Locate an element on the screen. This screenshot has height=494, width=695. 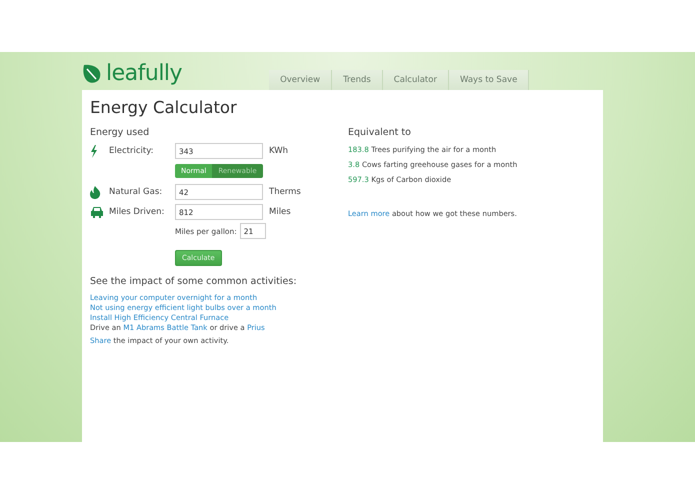
field-label: Natural Gas: is located at coordinates (136, 192).